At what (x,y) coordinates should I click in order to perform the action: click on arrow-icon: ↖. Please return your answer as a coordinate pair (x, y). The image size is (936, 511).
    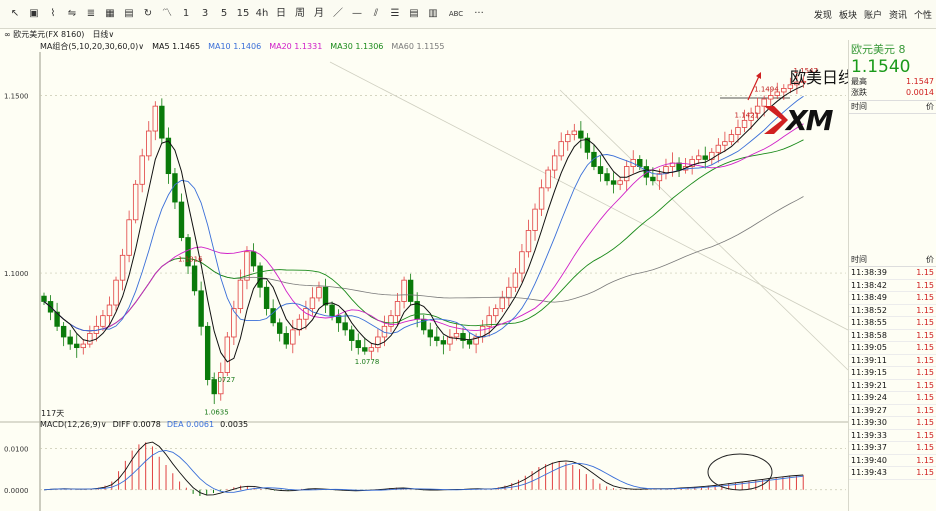
    Looking at the image, I should click on (15, 14).